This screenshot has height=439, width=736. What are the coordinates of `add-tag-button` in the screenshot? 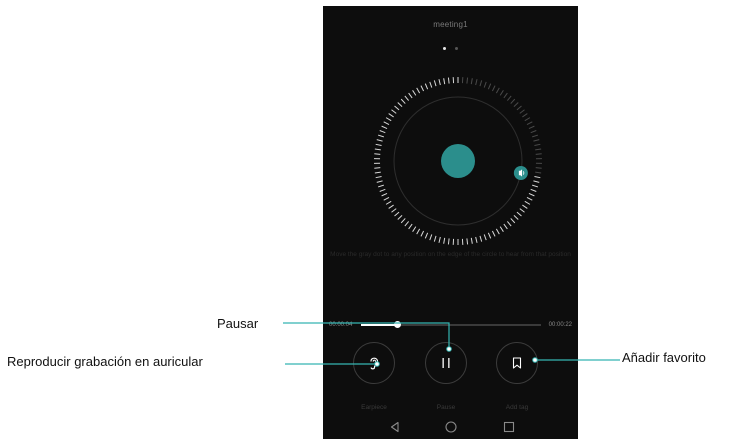 It's located at (517, 363).